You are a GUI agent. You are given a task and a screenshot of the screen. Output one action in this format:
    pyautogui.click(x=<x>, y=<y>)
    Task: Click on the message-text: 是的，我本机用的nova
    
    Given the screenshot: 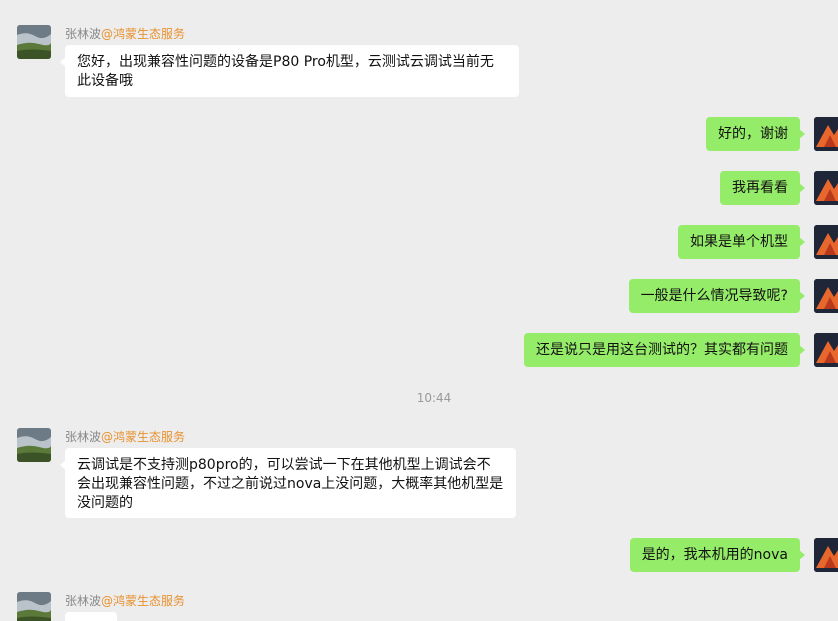 What is the action you would take?
    pyautogui.click(x=714, y=555)
    